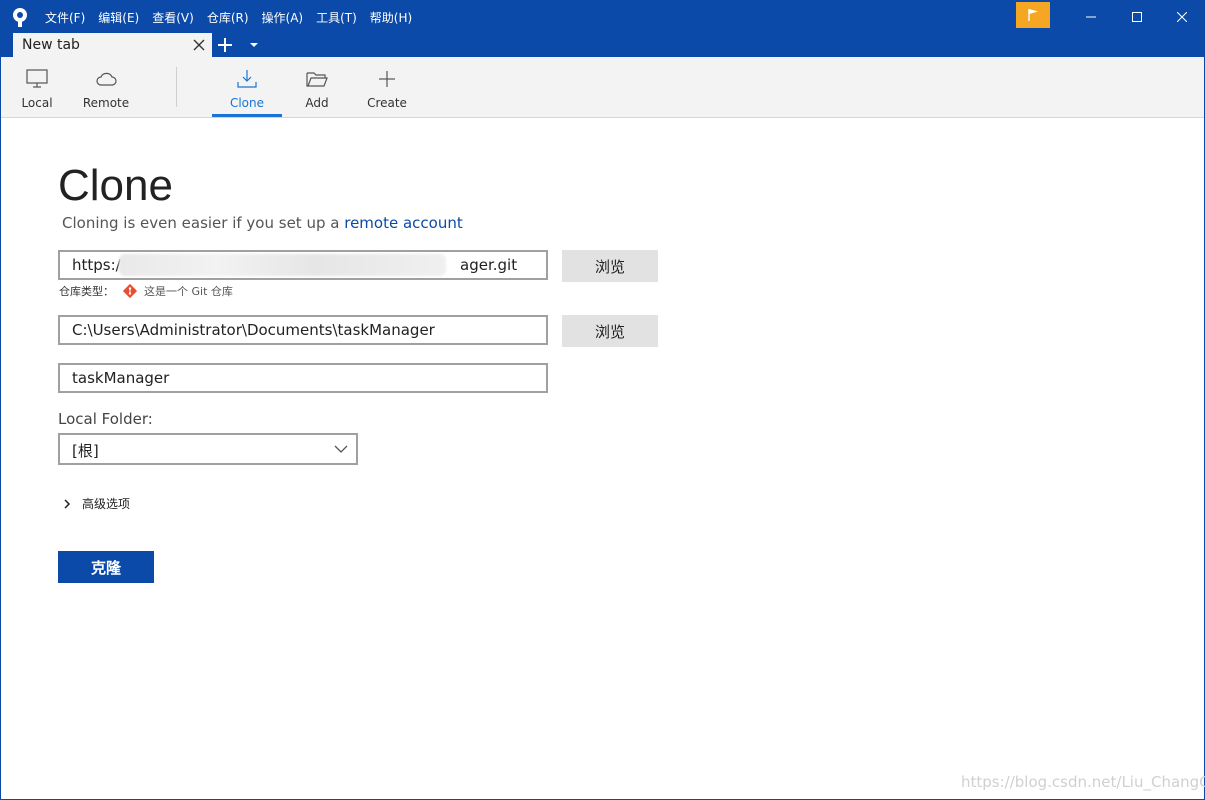  What do you see at coordinates (254, 45) in the screenshot?
I see `tab-menu-chevron-down-icon` at bounding box center [254, 45].